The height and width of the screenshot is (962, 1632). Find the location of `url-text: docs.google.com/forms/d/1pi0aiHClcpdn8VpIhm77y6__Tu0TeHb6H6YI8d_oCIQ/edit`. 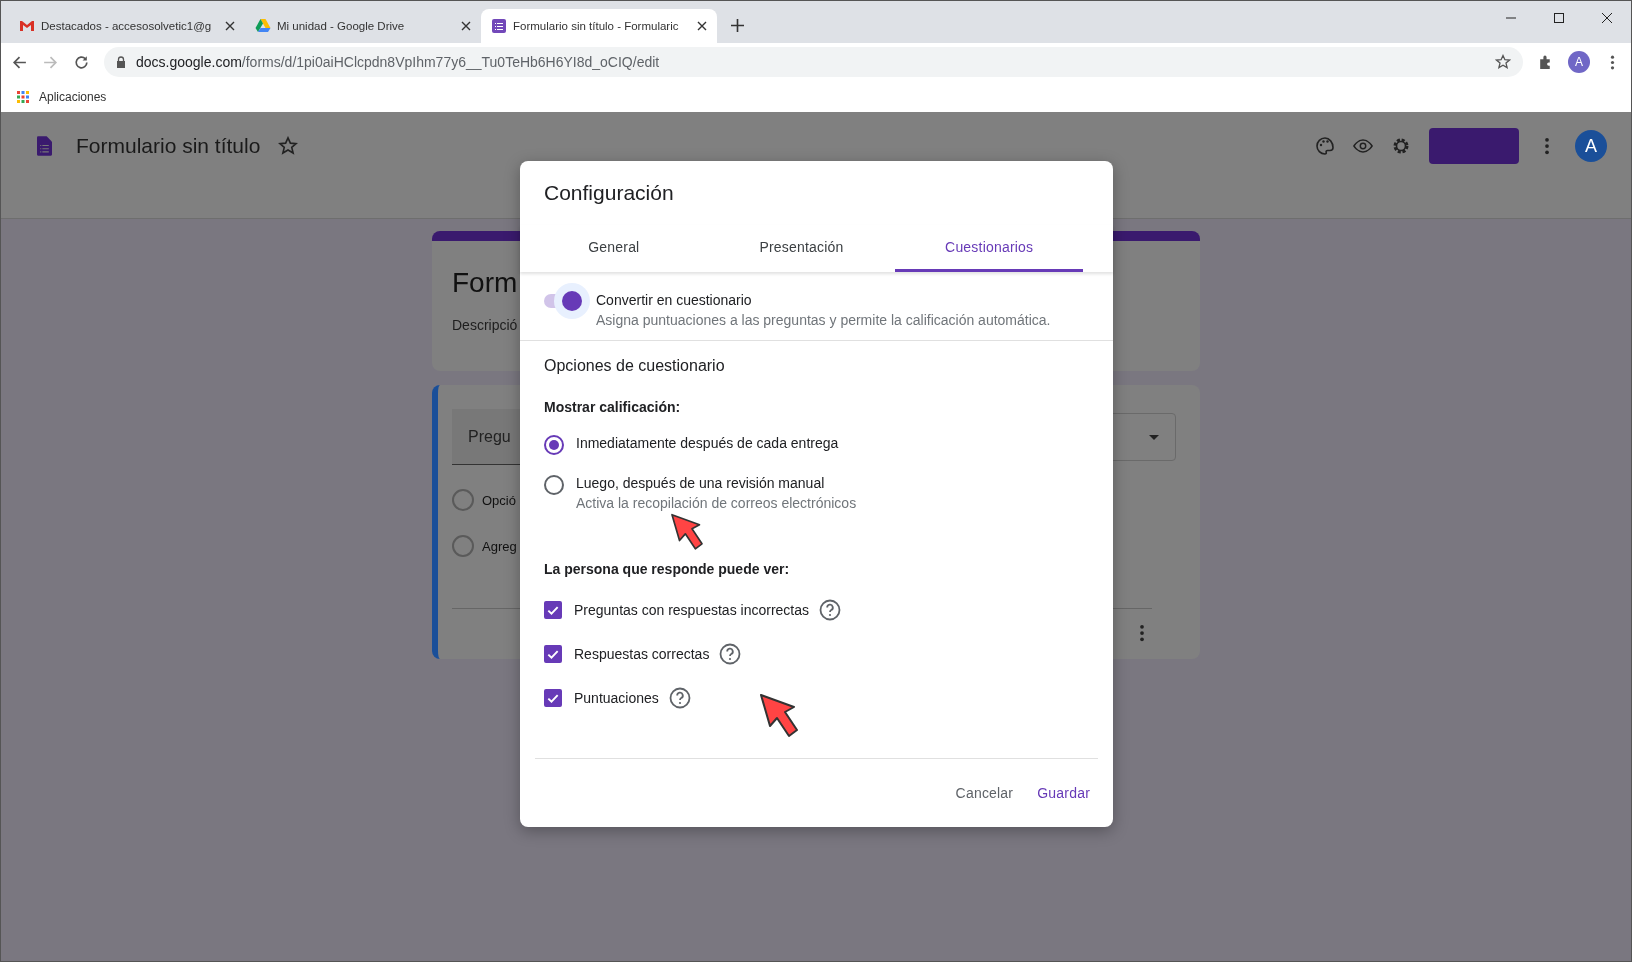

url-text: docs.google.com/forms/d/1pi0aiHClcpdn8VpIhm77y6__Tu0TeHb6H6YI8d_oCIQ/edit is located at coordinates (398, 62).